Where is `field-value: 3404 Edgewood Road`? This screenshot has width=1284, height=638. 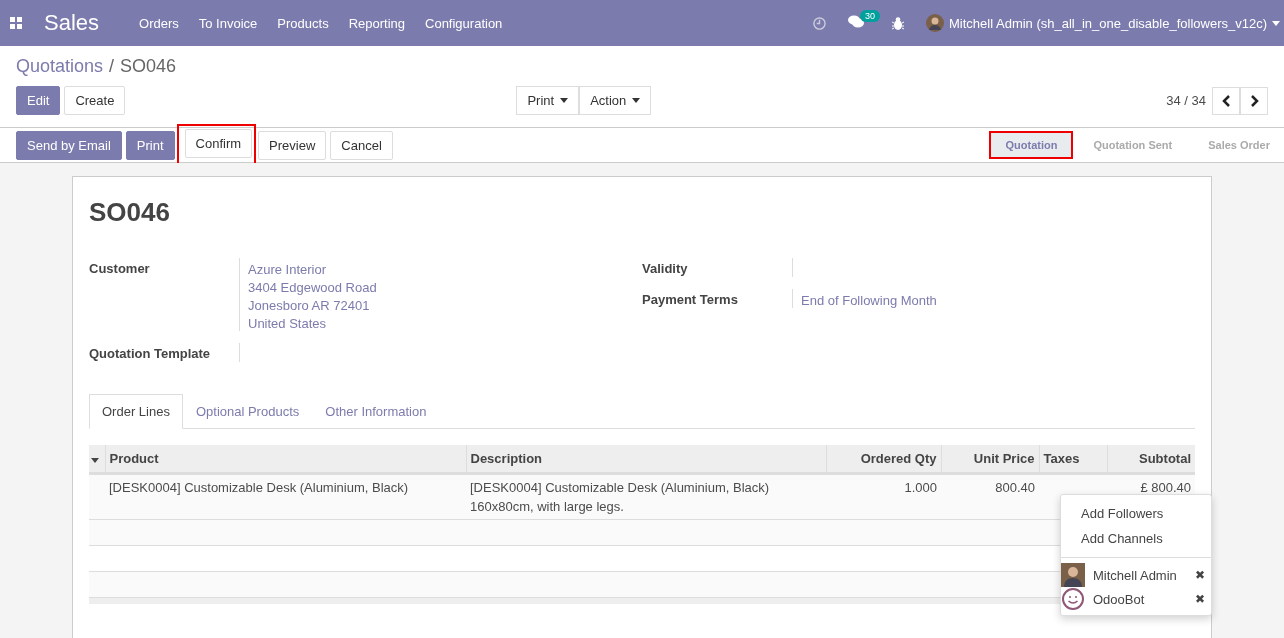
field-value: 3404 Edgewood Road is located at coordinates (312, 287).